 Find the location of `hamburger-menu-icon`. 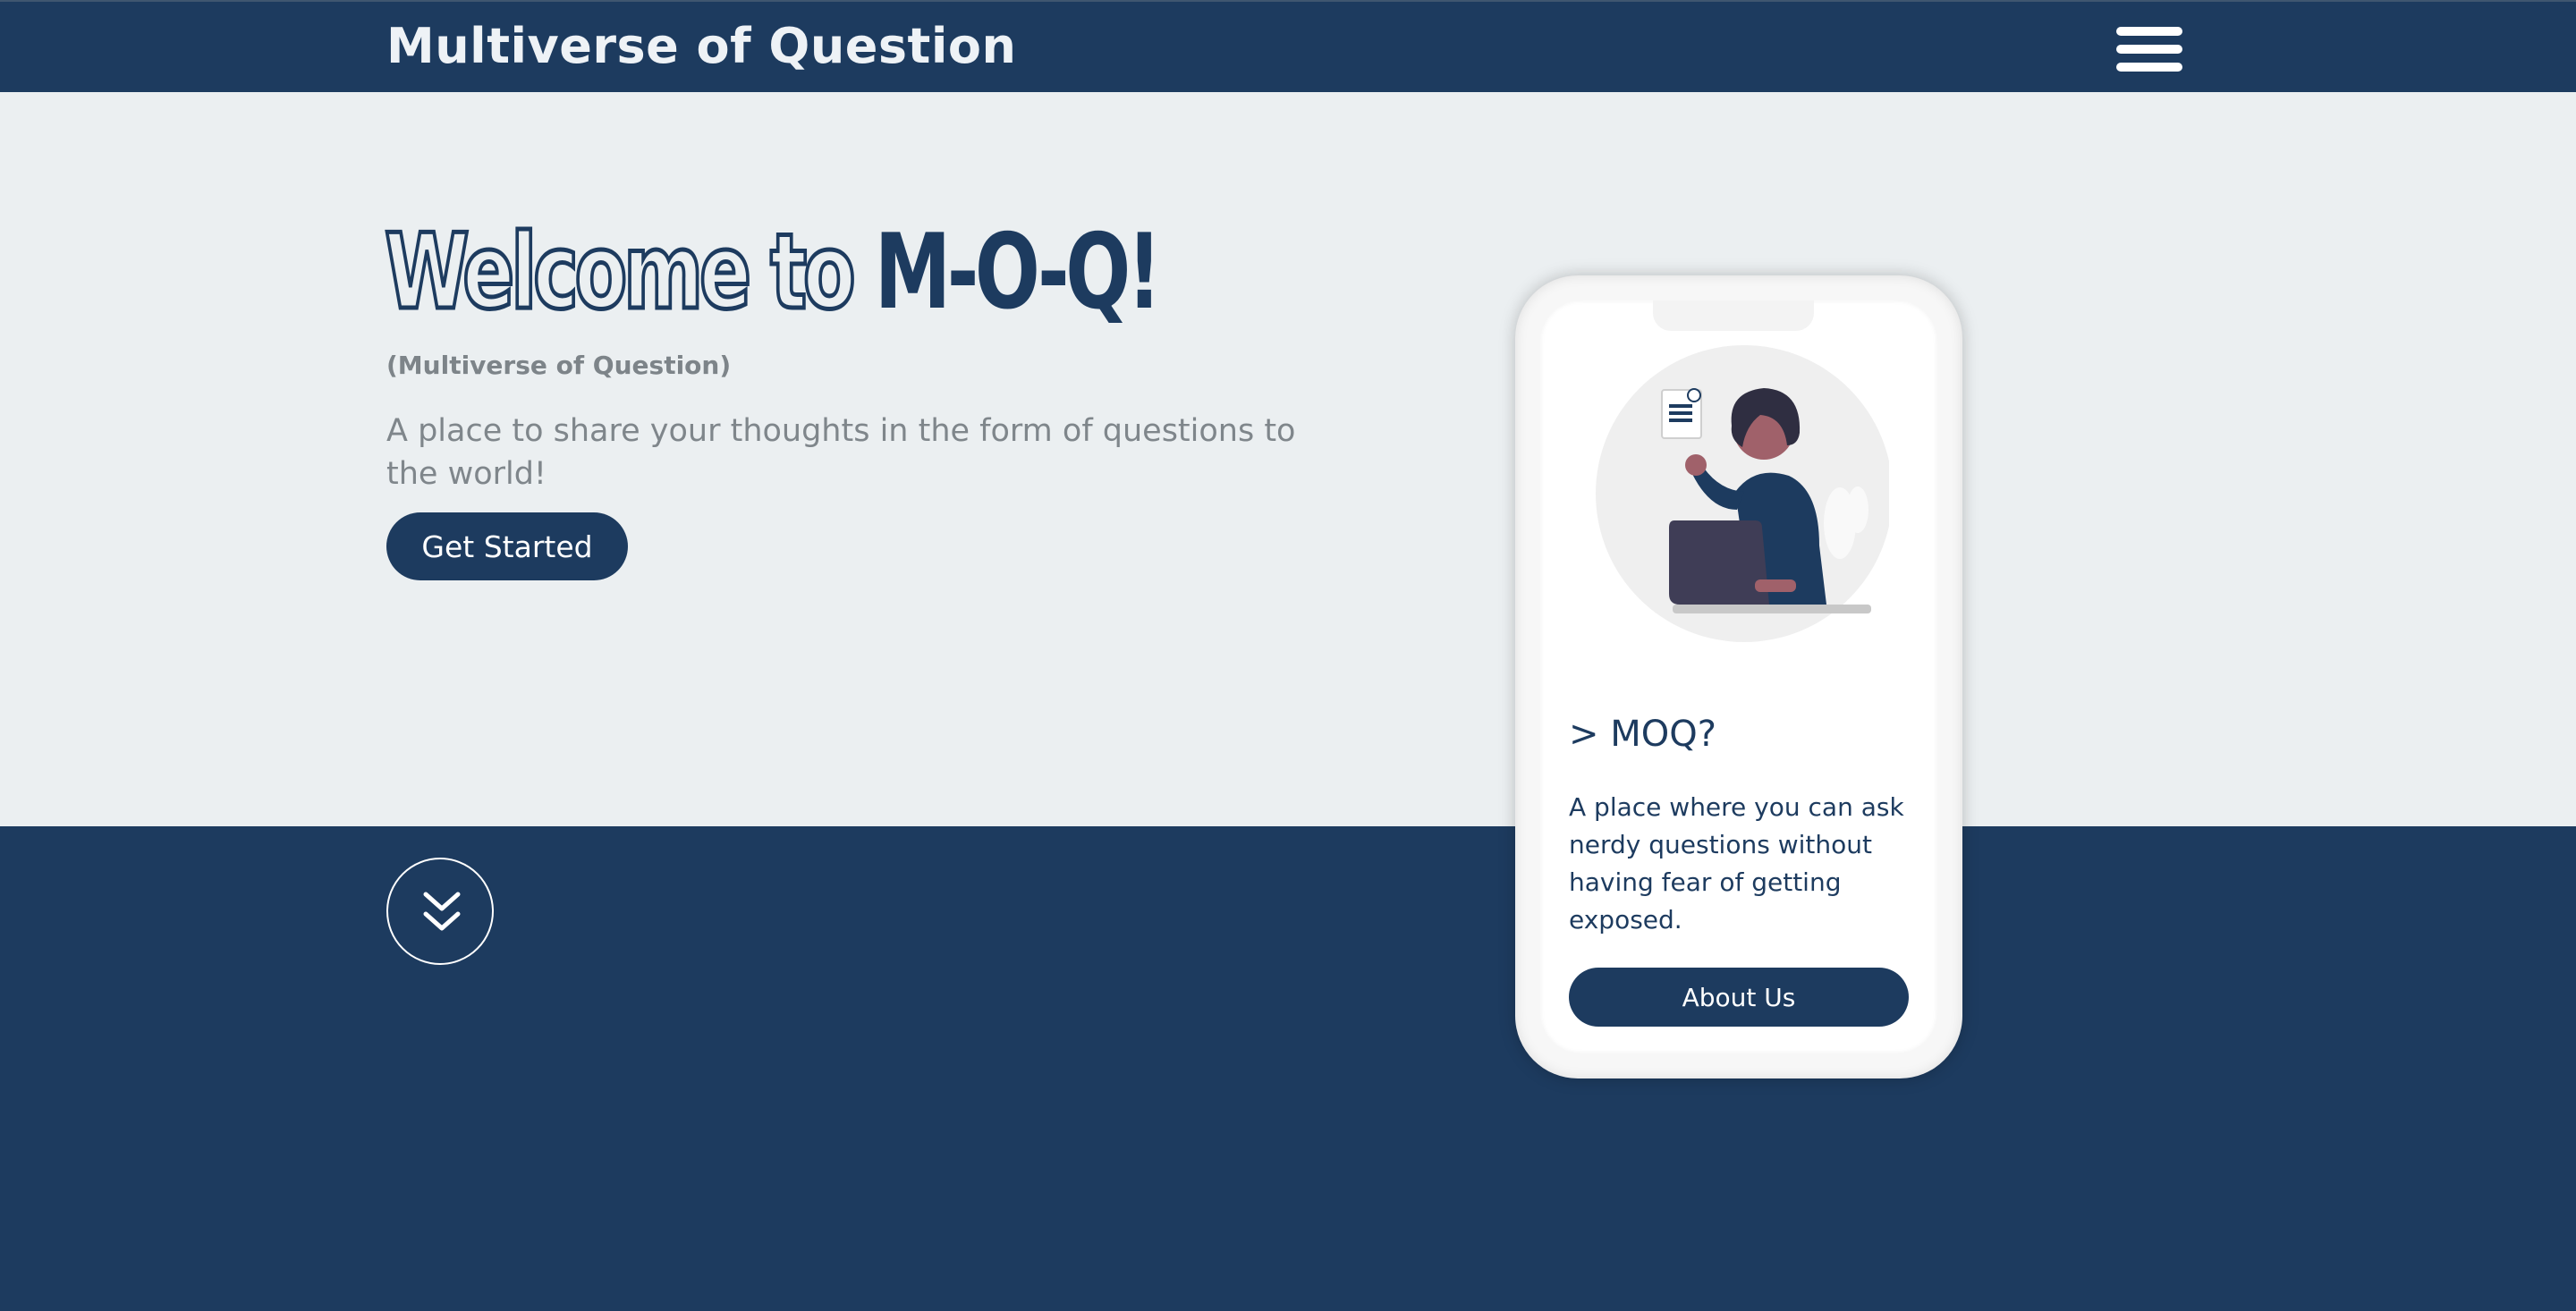

hamburger-menu-icon is located at coordinates (2149, 49).